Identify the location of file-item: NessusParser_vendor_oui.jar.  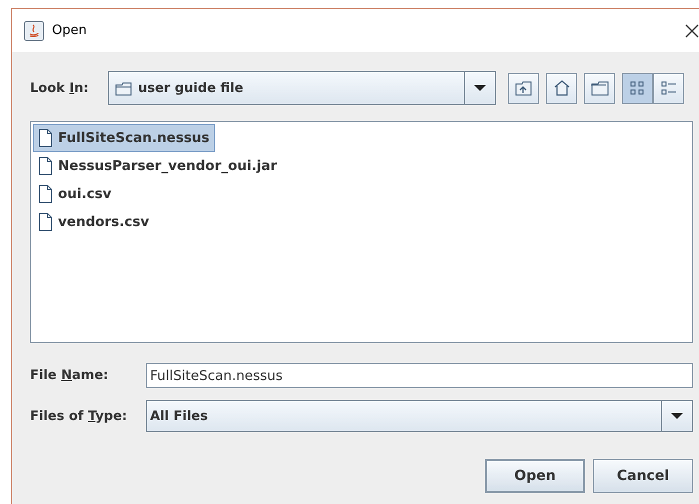
(158, 166).